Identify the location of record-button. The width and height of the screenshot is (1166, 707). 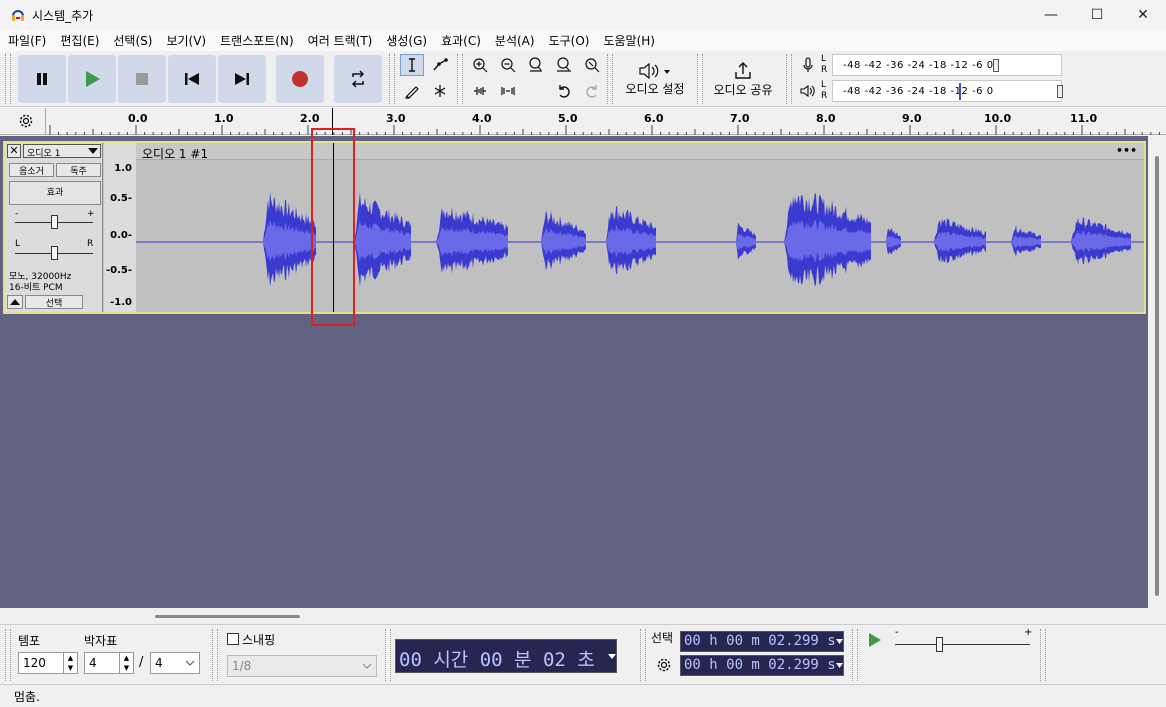
(300, 79).